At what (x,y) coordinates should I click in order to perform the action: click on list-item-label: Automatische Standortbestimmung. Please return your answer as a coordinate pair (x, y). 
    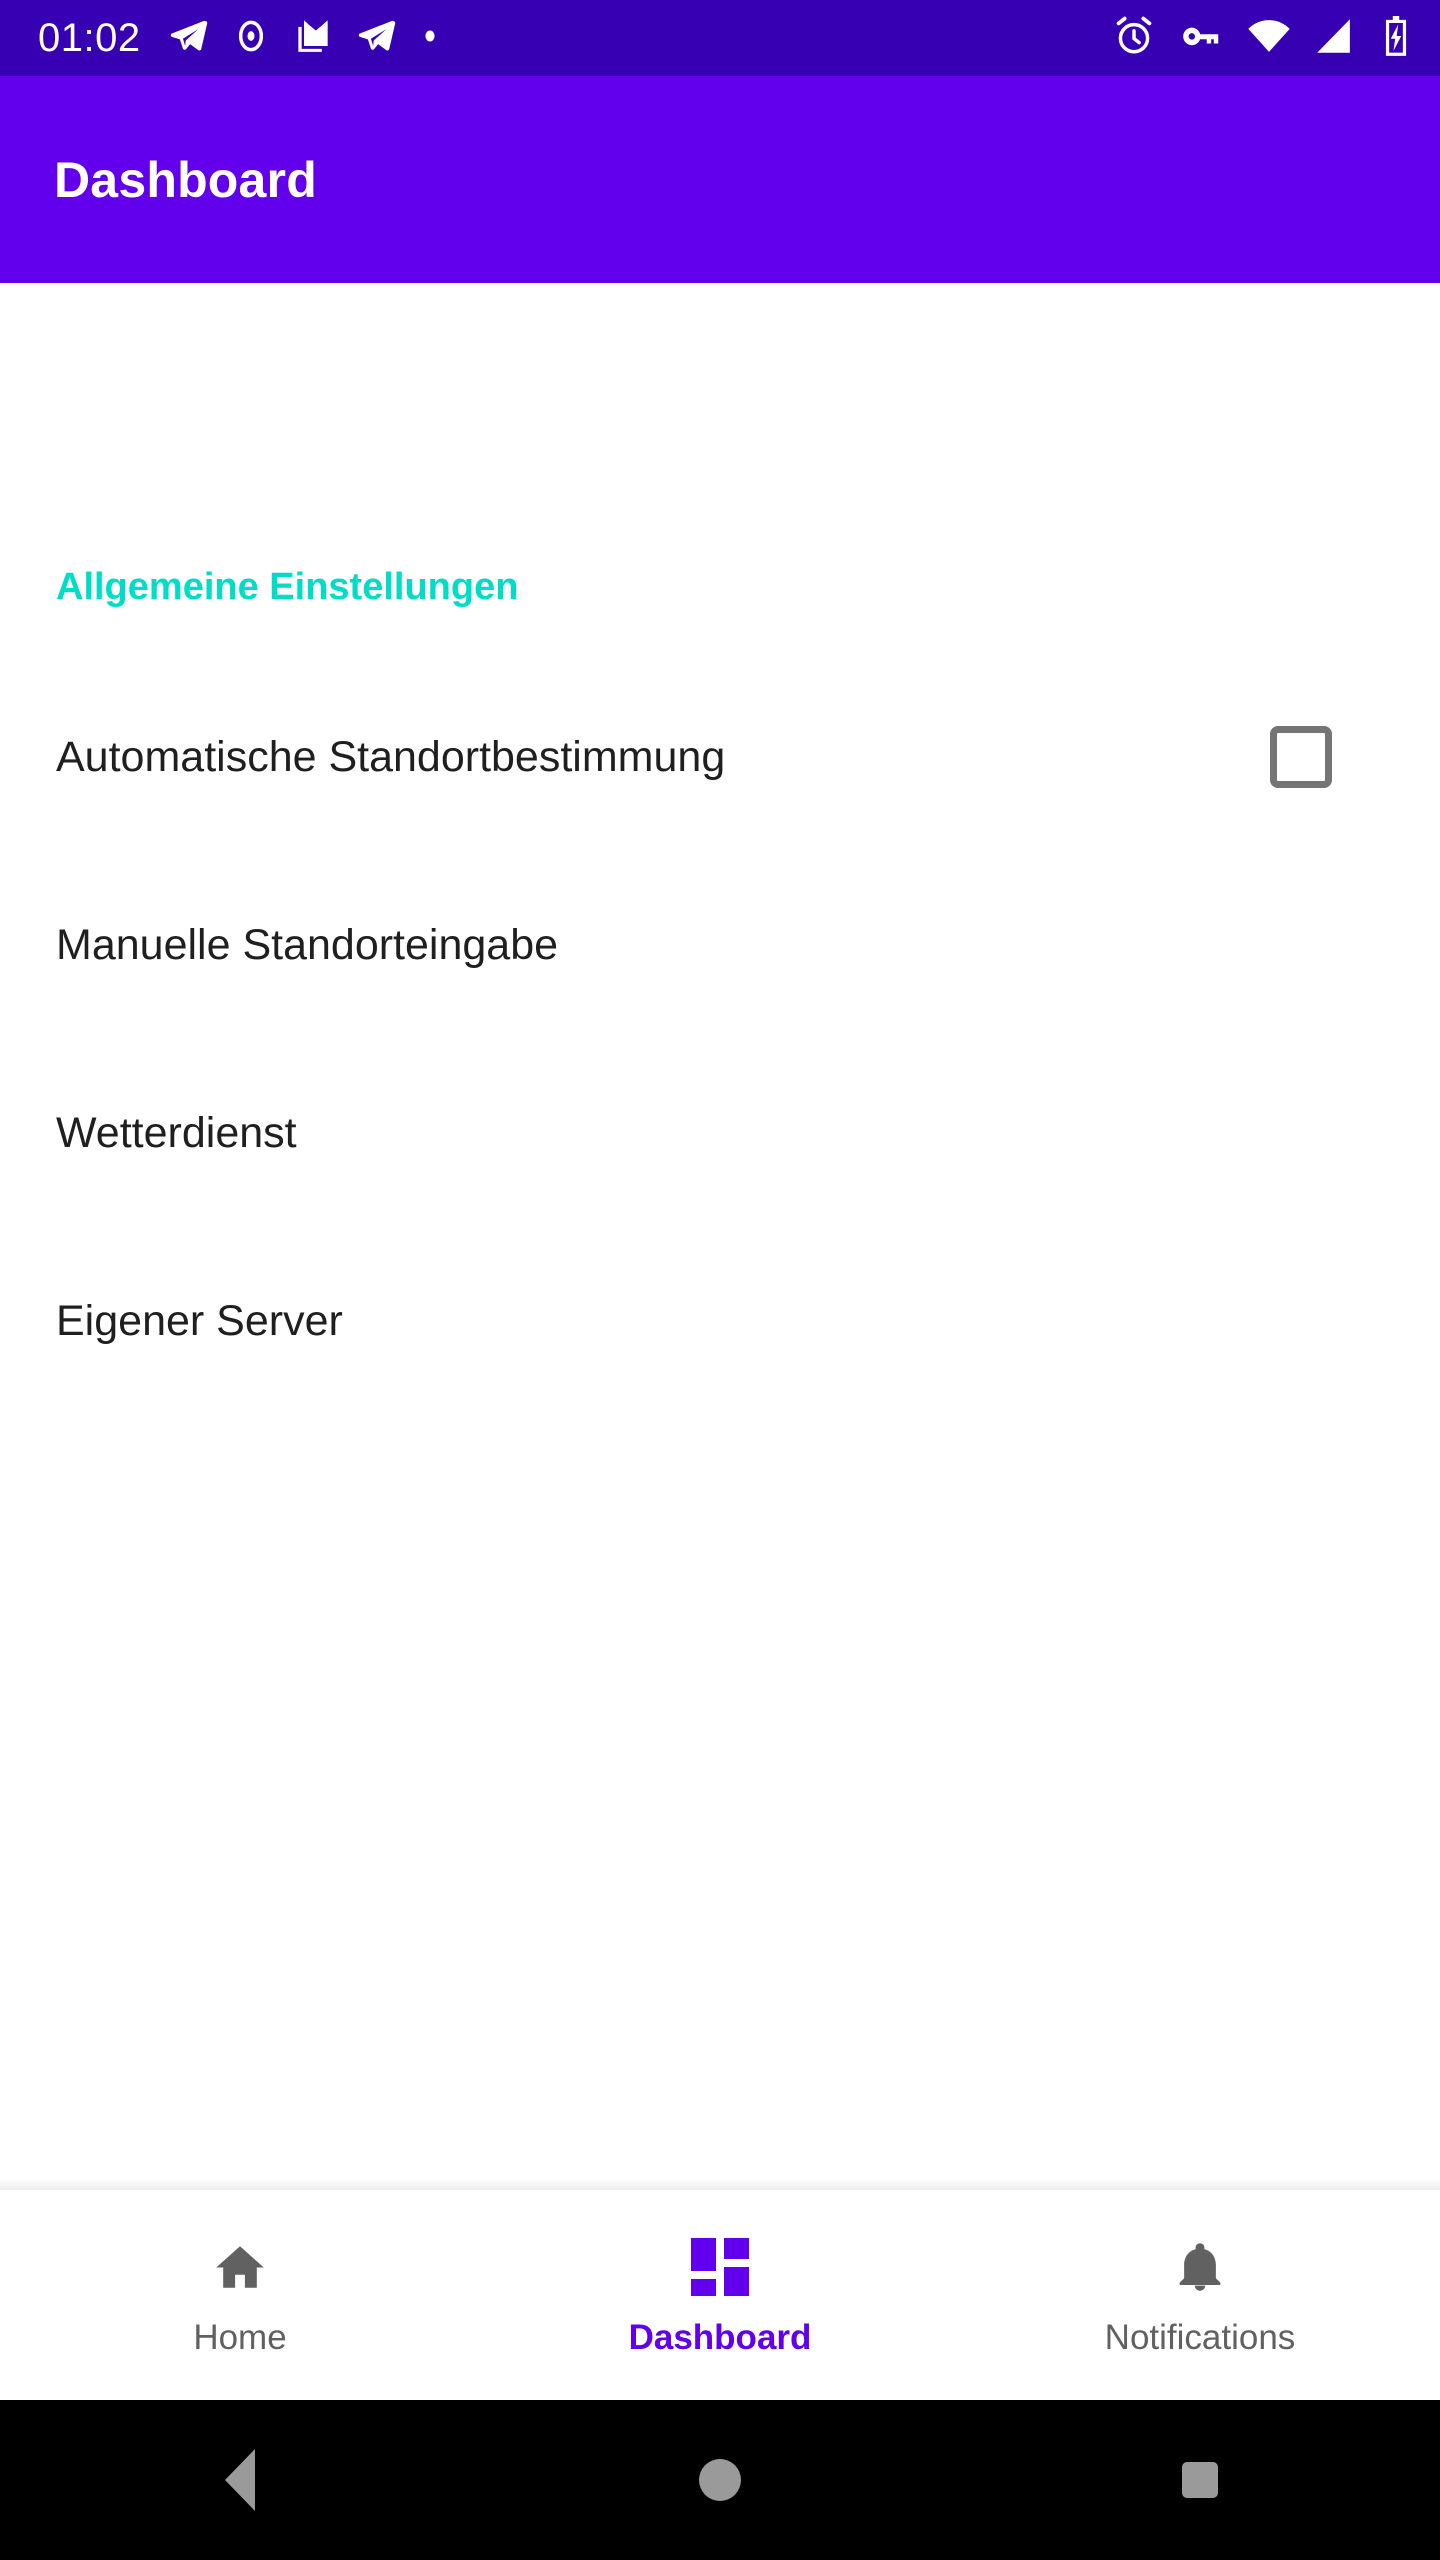
    Looking at the image, I should click on (391, 756).